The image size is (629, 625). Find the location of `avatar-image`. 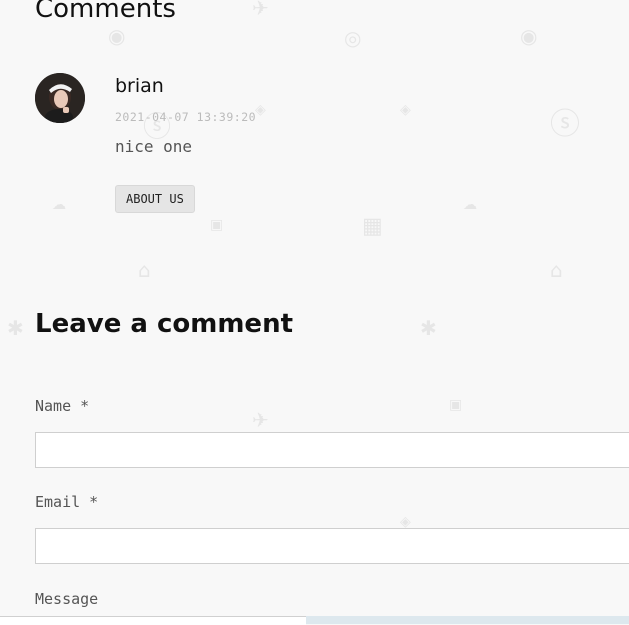

avatar-image is located at coordinates (60, 98).